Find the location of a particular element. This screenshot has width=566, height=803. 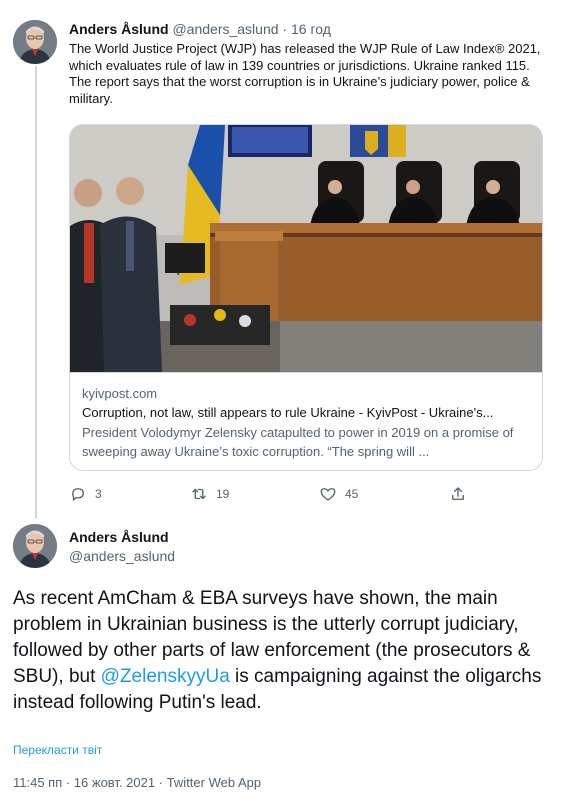

tweet-header: Anders Åslund @anders_aslund · 16 год is located at coordinates (200, 29).